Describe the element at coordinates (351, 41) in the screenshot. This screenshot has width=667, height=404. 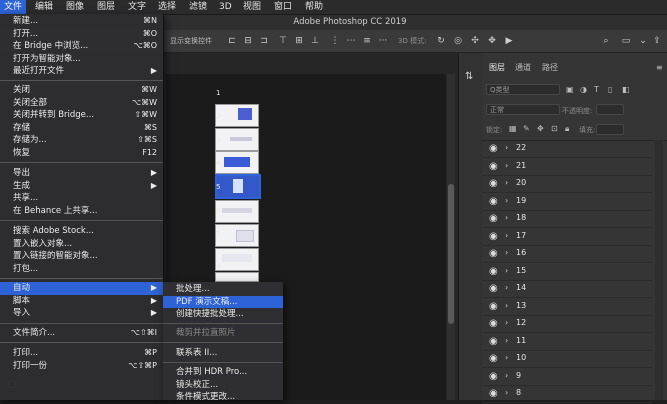
I see `distribute-h-icon: ⋯` at that location.